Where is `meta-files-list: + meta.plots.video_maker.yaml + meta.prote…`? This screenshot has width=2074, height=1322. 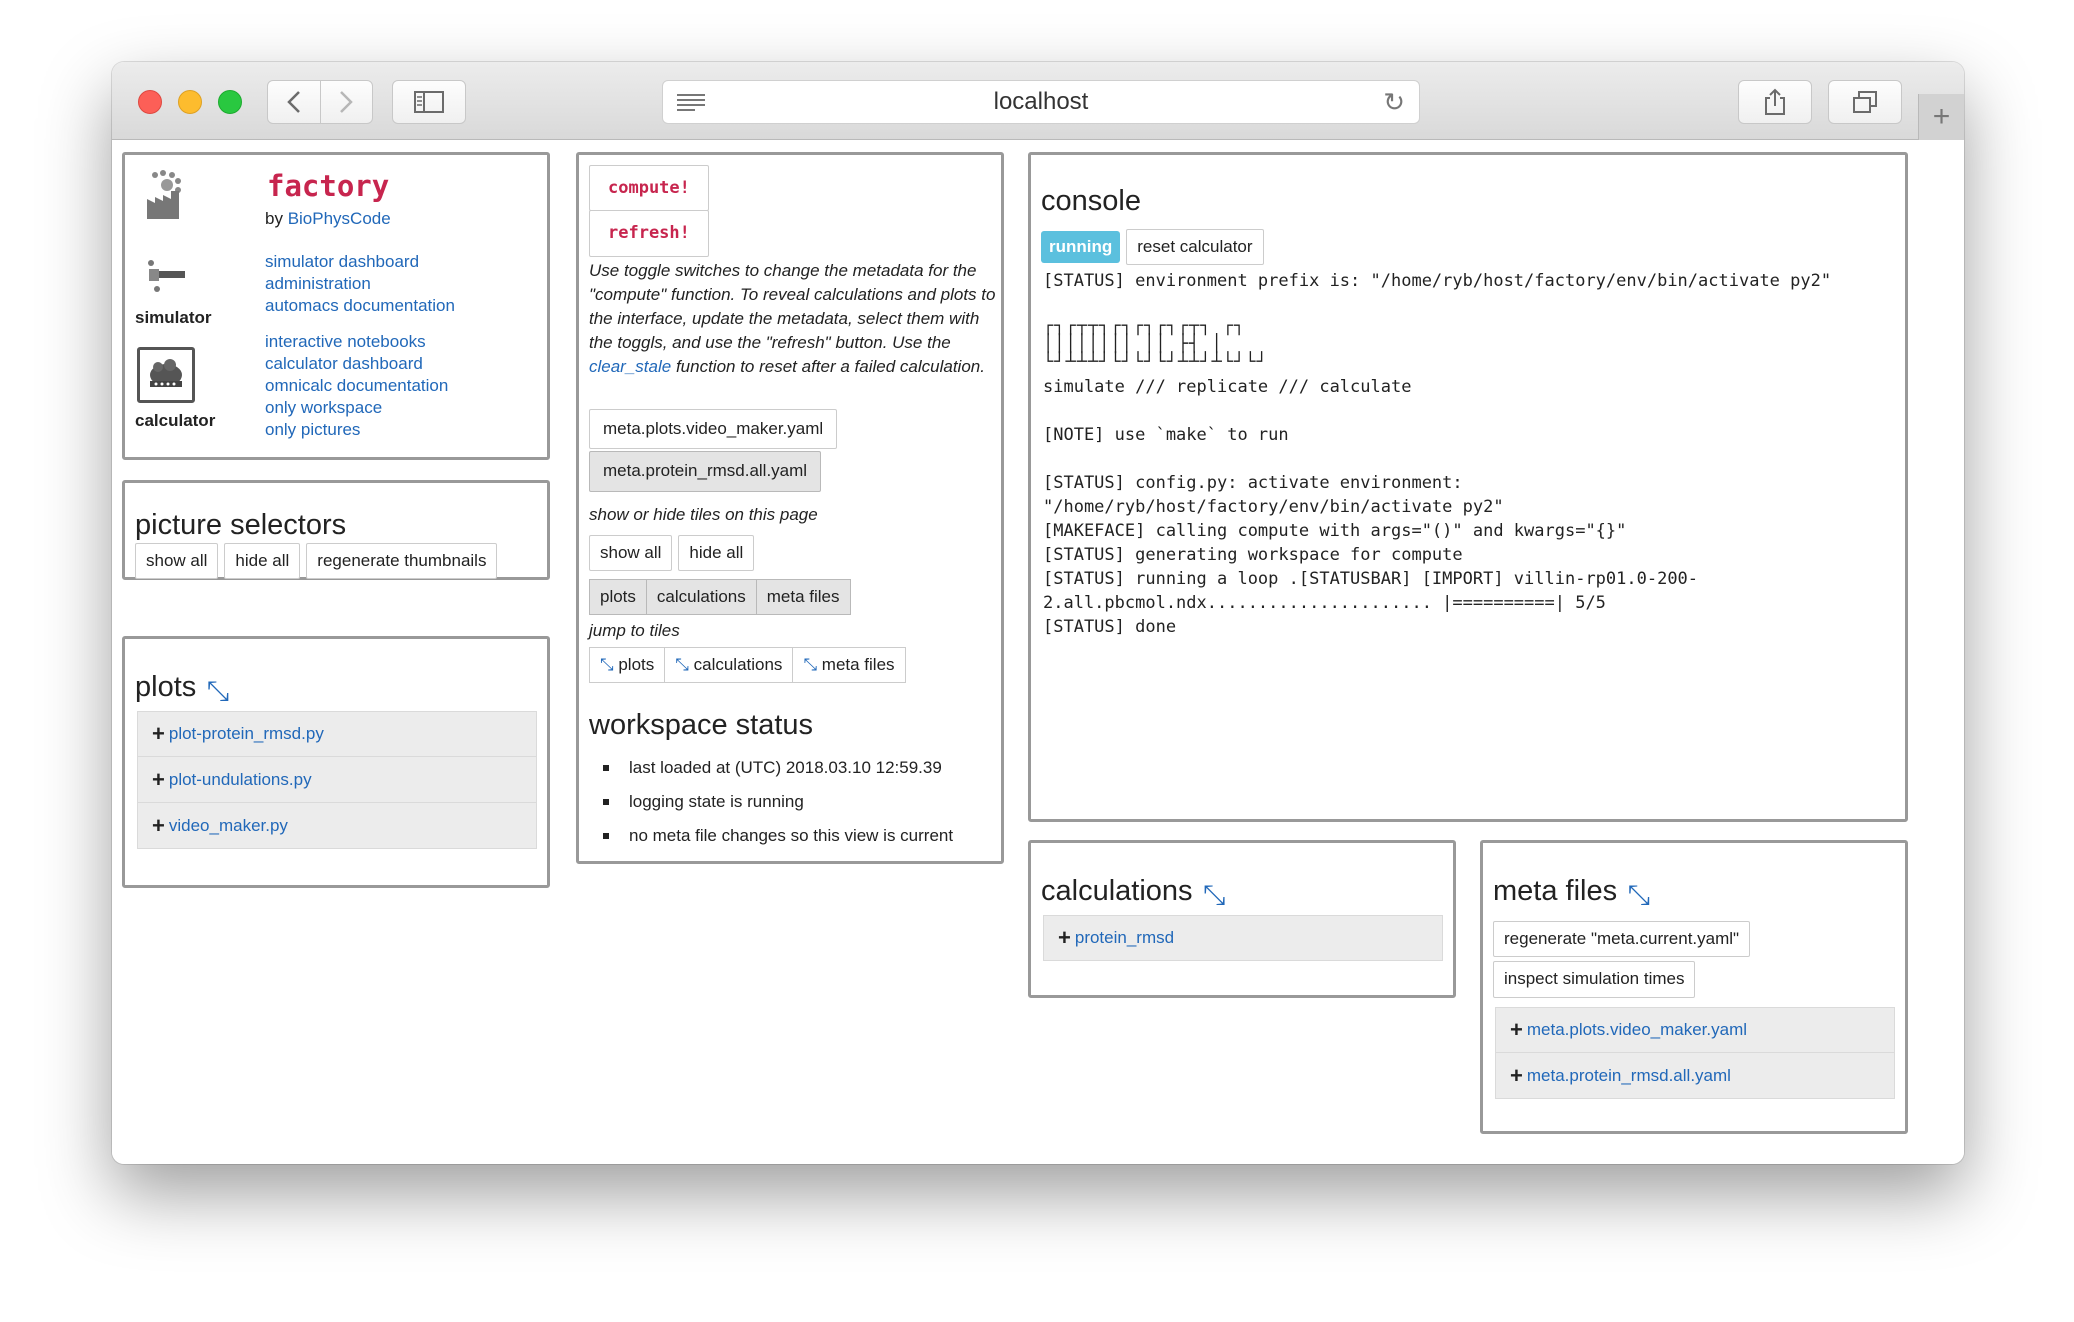
meta-files-list: + meta.plots.video_maker.yaml + meta.prote… is located at coordinates (1695, 1053).